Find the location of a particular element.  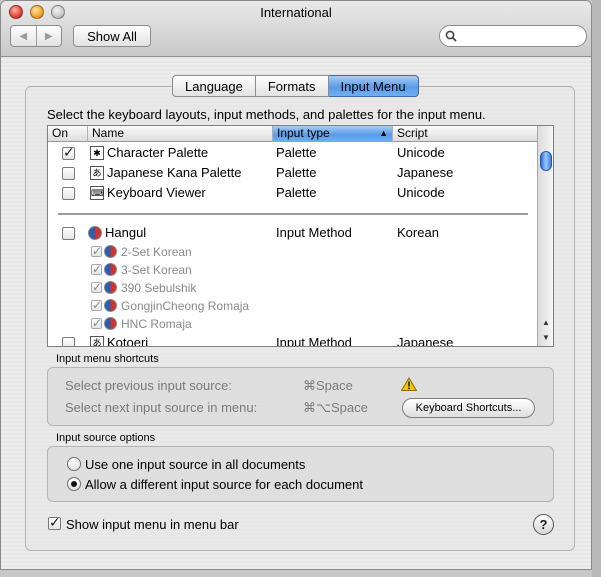

column-header-on: On is located at coordinates (68, 134).